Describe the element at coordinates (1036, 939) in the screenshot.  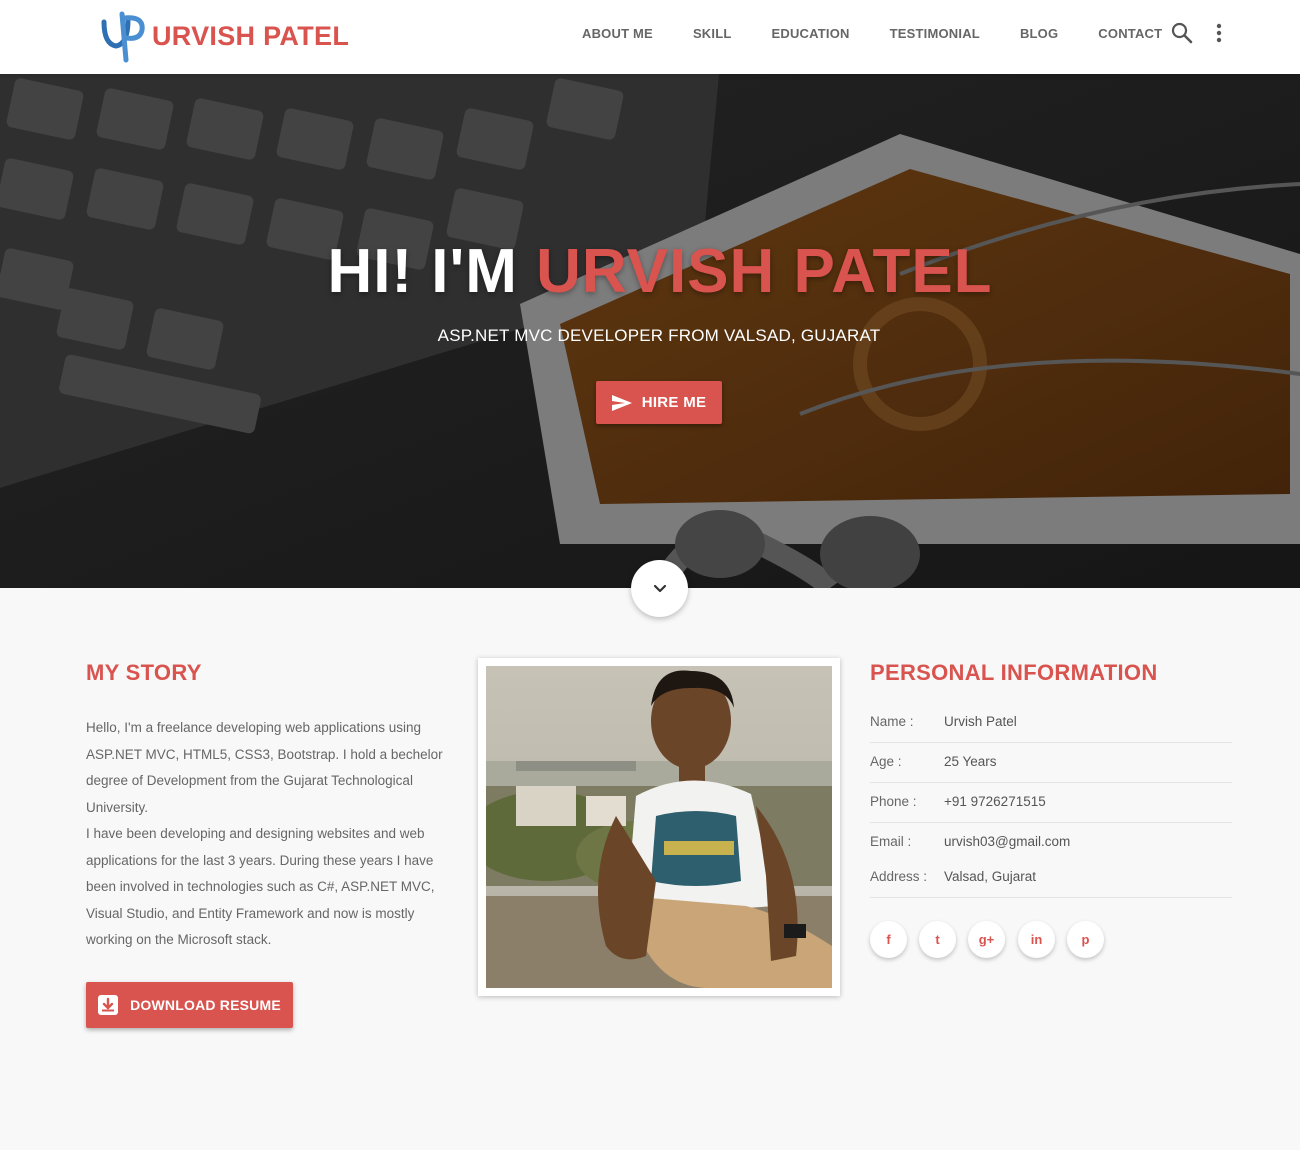
I see `linkedin-icon: in` at that location.